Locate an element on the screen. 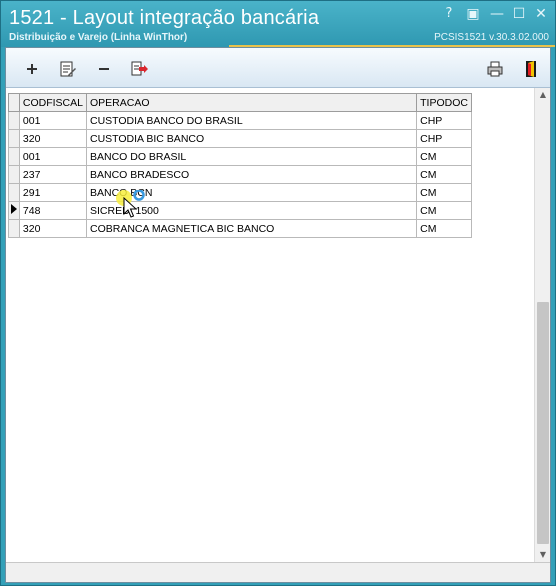  cell-operacao: CUSTODIA BANCO DO BRASIL is located at coordinates (251, 120).